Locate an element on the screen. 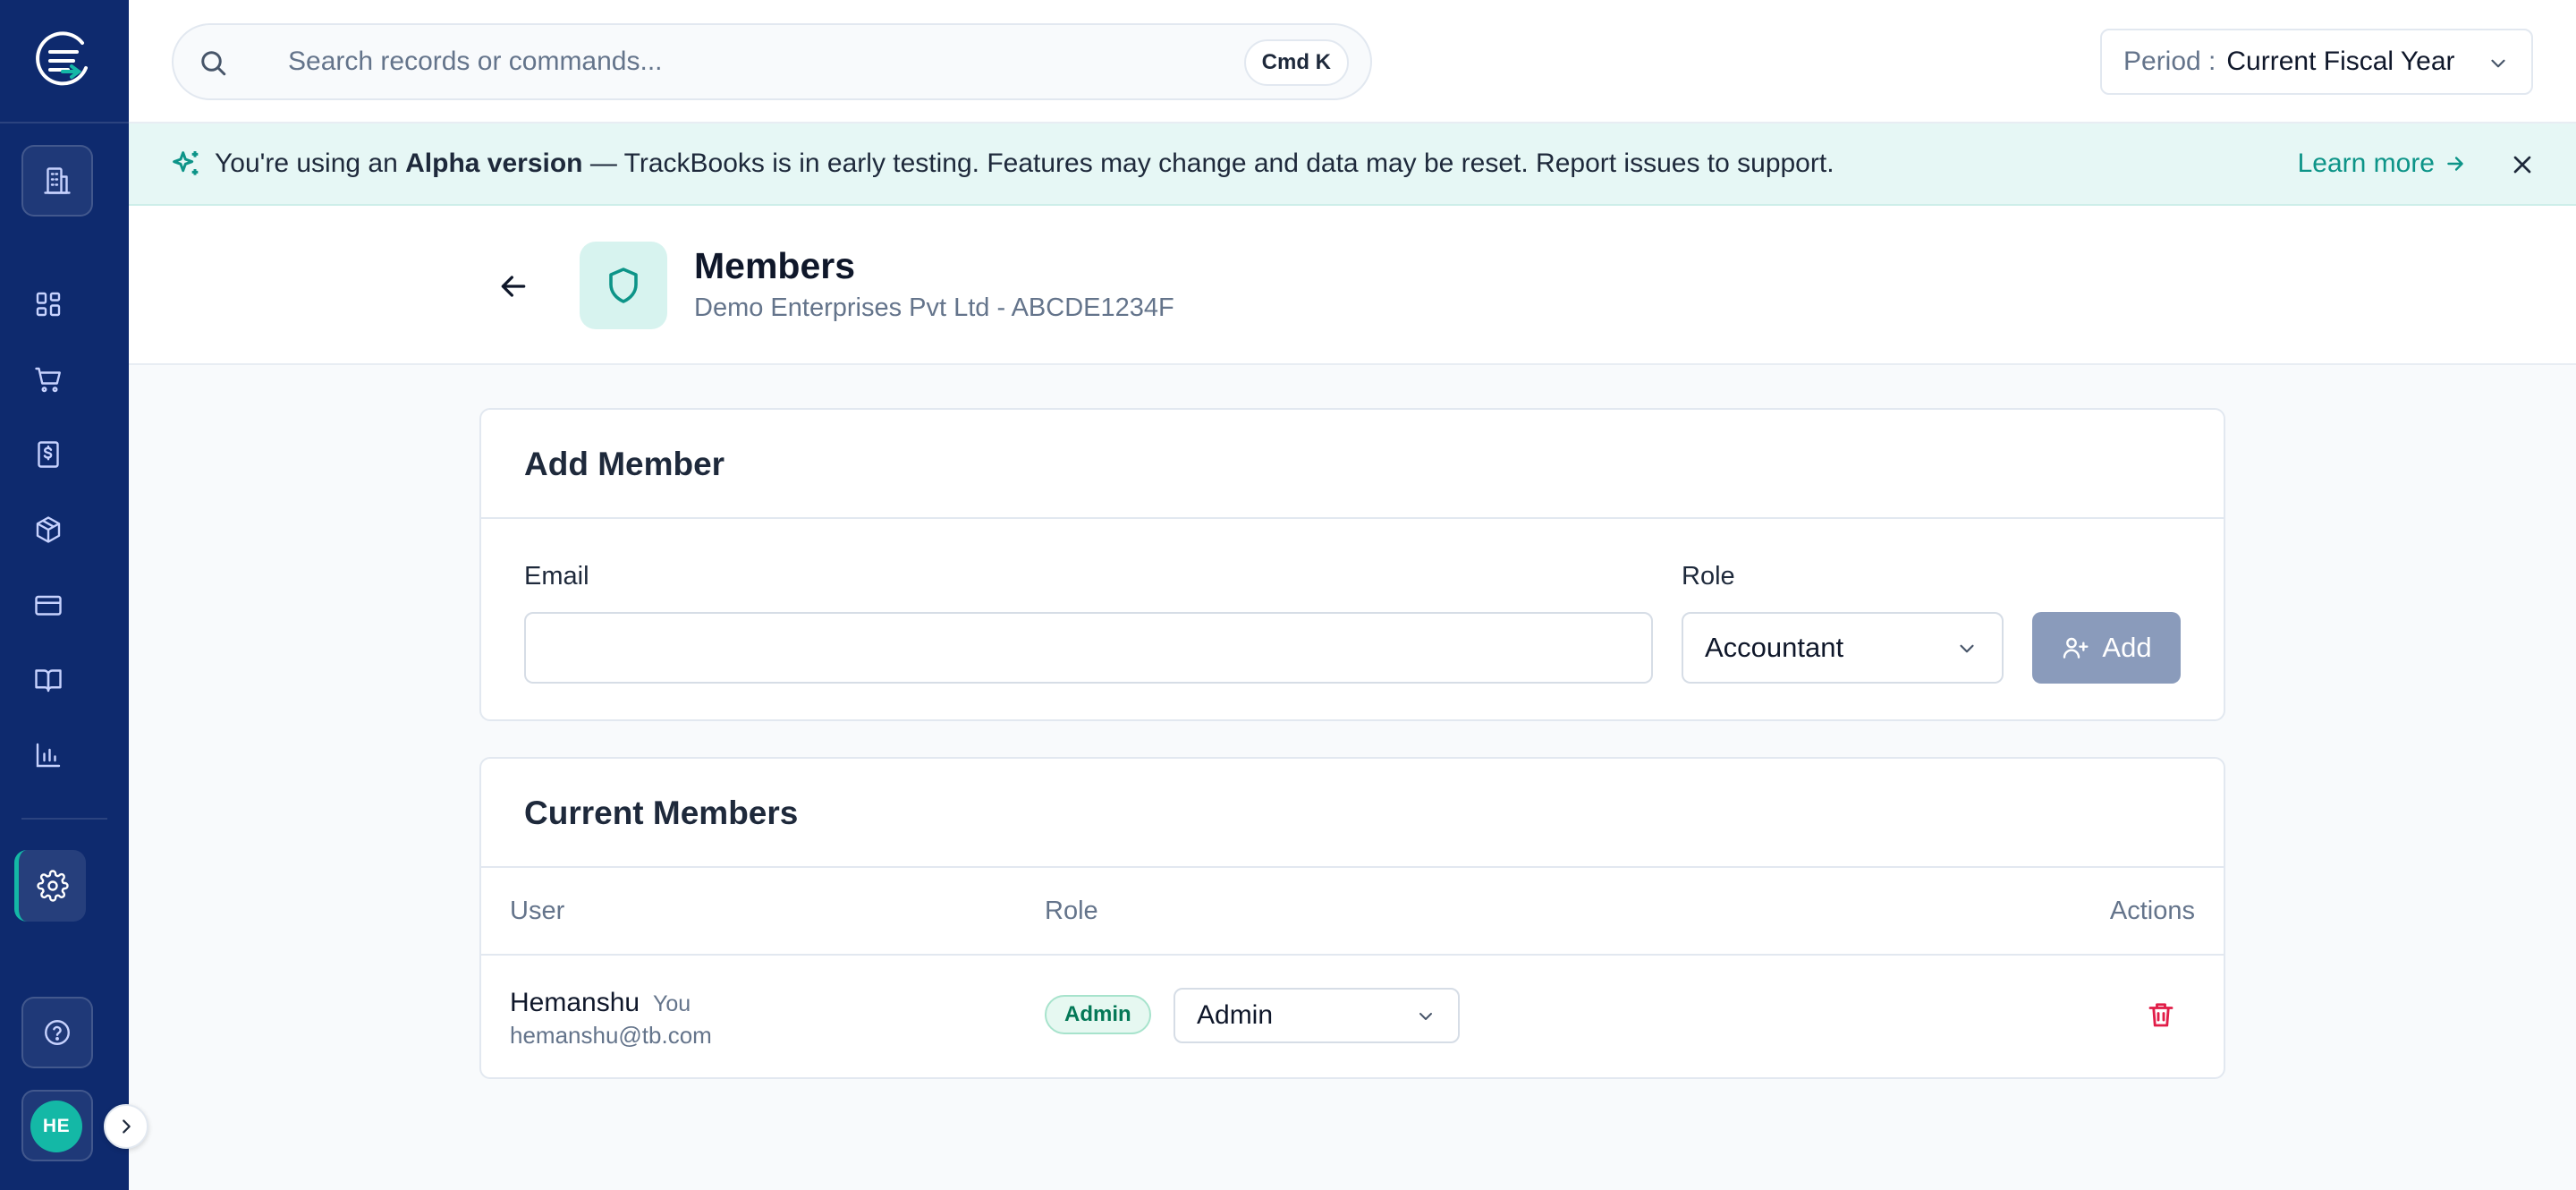  period-value: Current Fiscal Year is located at coordinates (2340, 61).